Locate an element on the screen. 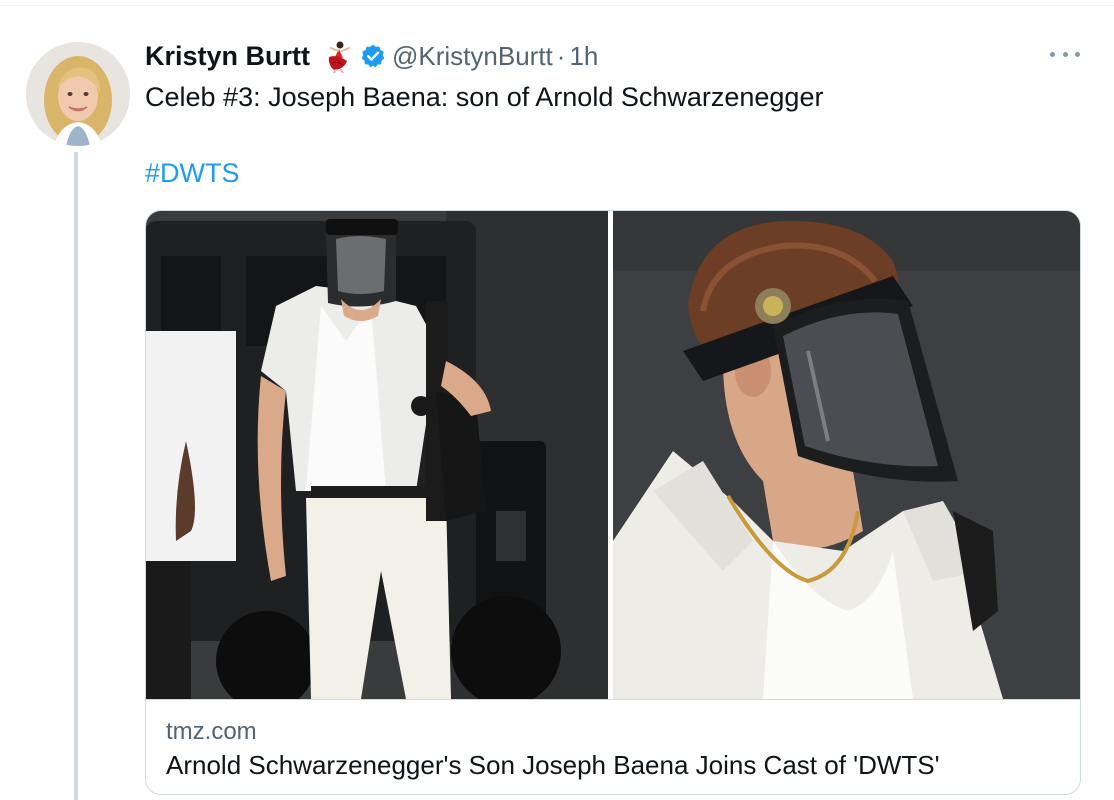  avatar-image is located at coordinates (78, 94).